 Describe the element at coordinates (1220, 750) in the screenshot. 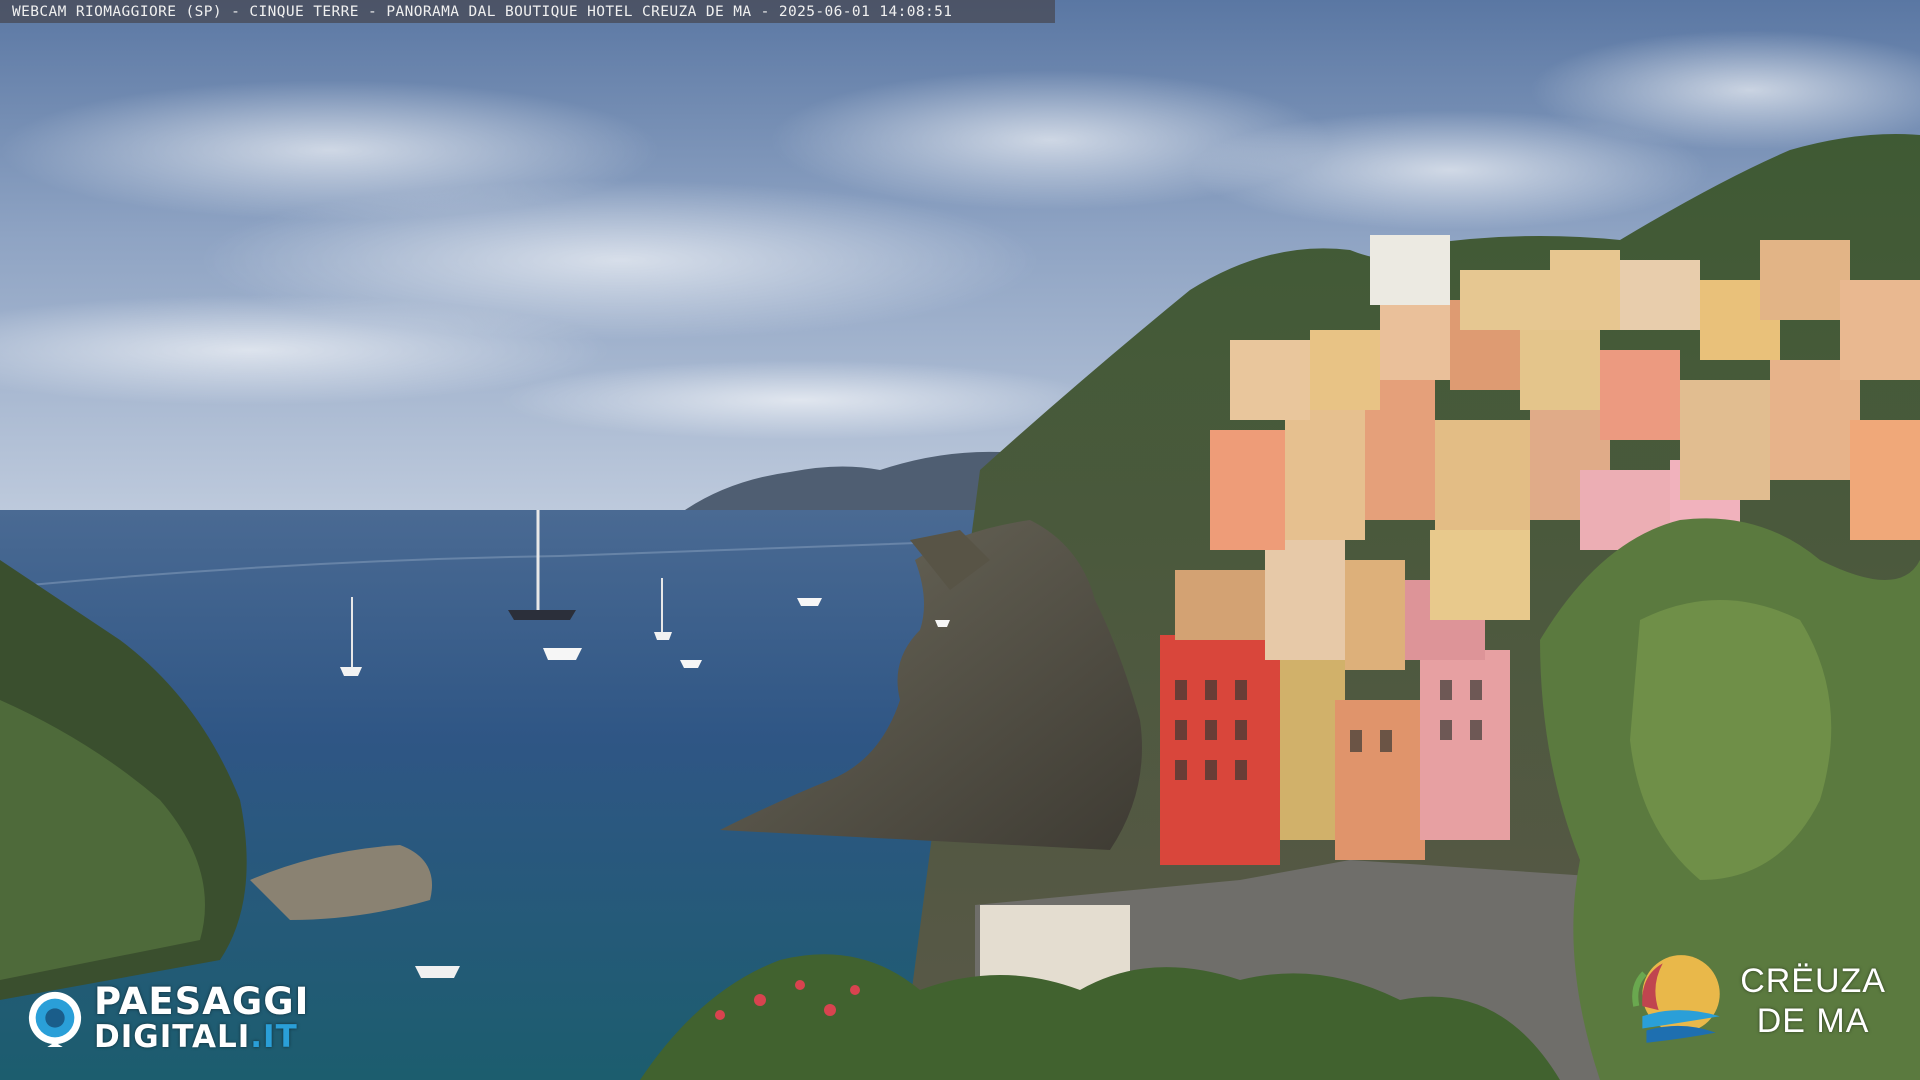

I see `building` at that location.